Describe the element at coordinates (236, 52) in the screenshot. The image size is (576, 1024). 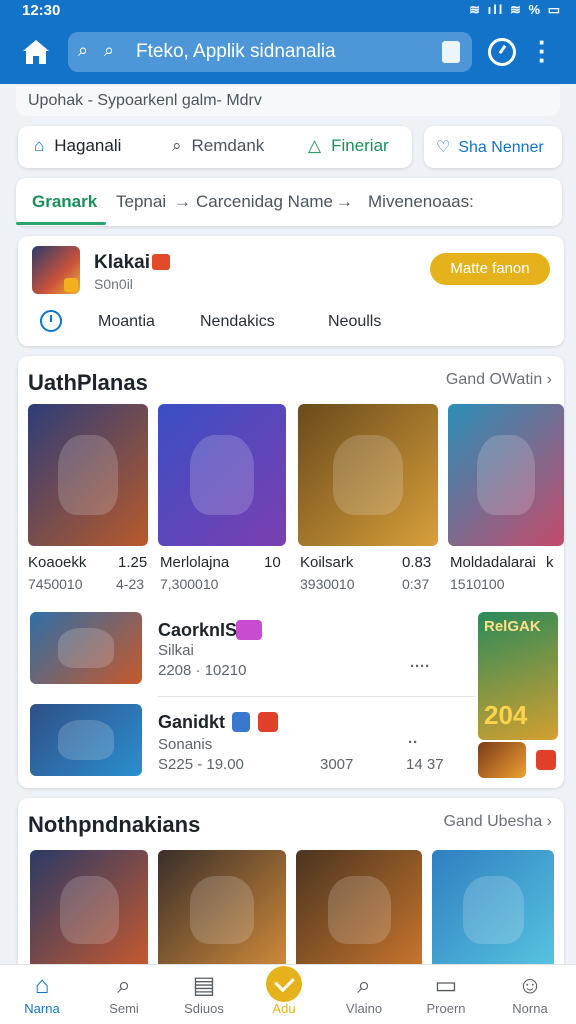
I see `search-input: Fteko, Applik sidnanalia` at that location.